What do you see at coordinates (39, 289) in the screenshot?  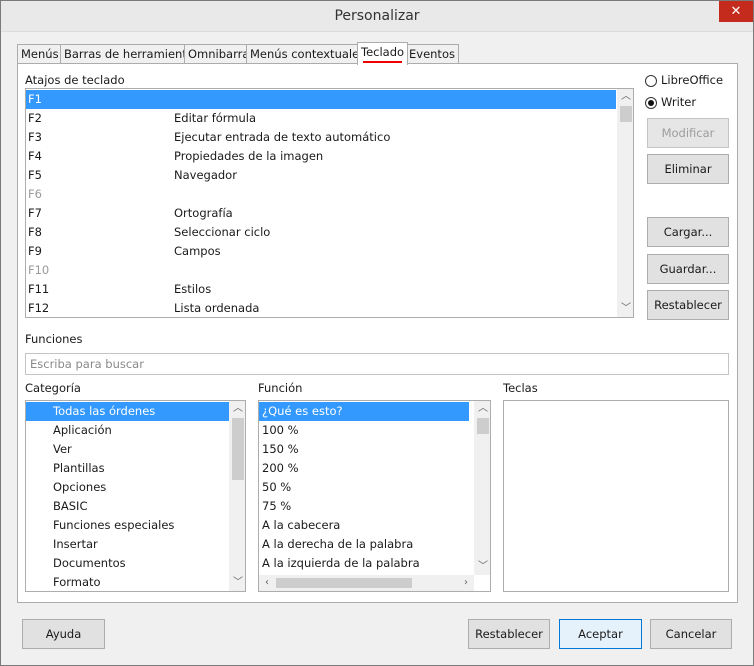 I see `shortcut-key: F11` at bounding box center [39, 289].